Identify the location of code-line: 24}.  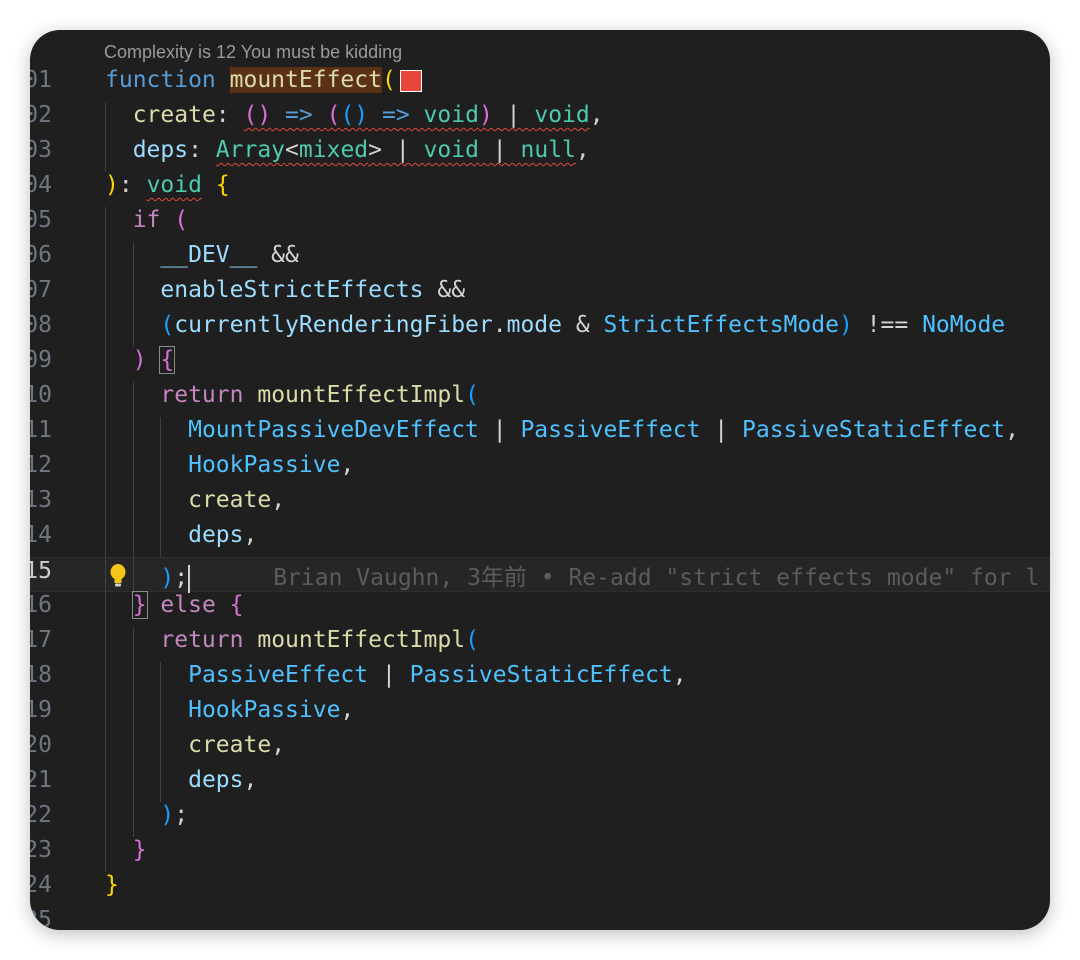
(540, 889).